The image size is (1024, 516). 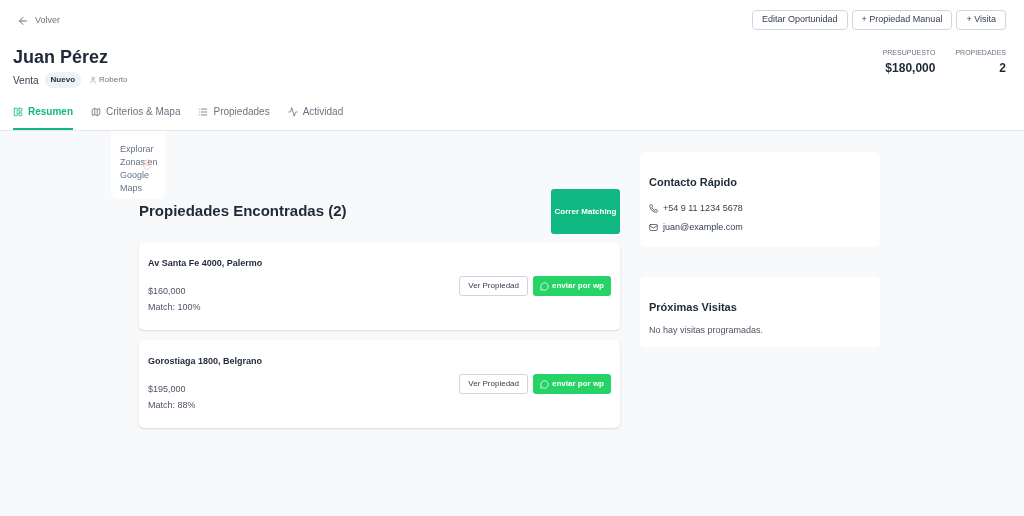 What do you see at coordinates (175, 308) in the screenshot?
I see `match-score: Match: 100%` at bounding box center [175, 308].